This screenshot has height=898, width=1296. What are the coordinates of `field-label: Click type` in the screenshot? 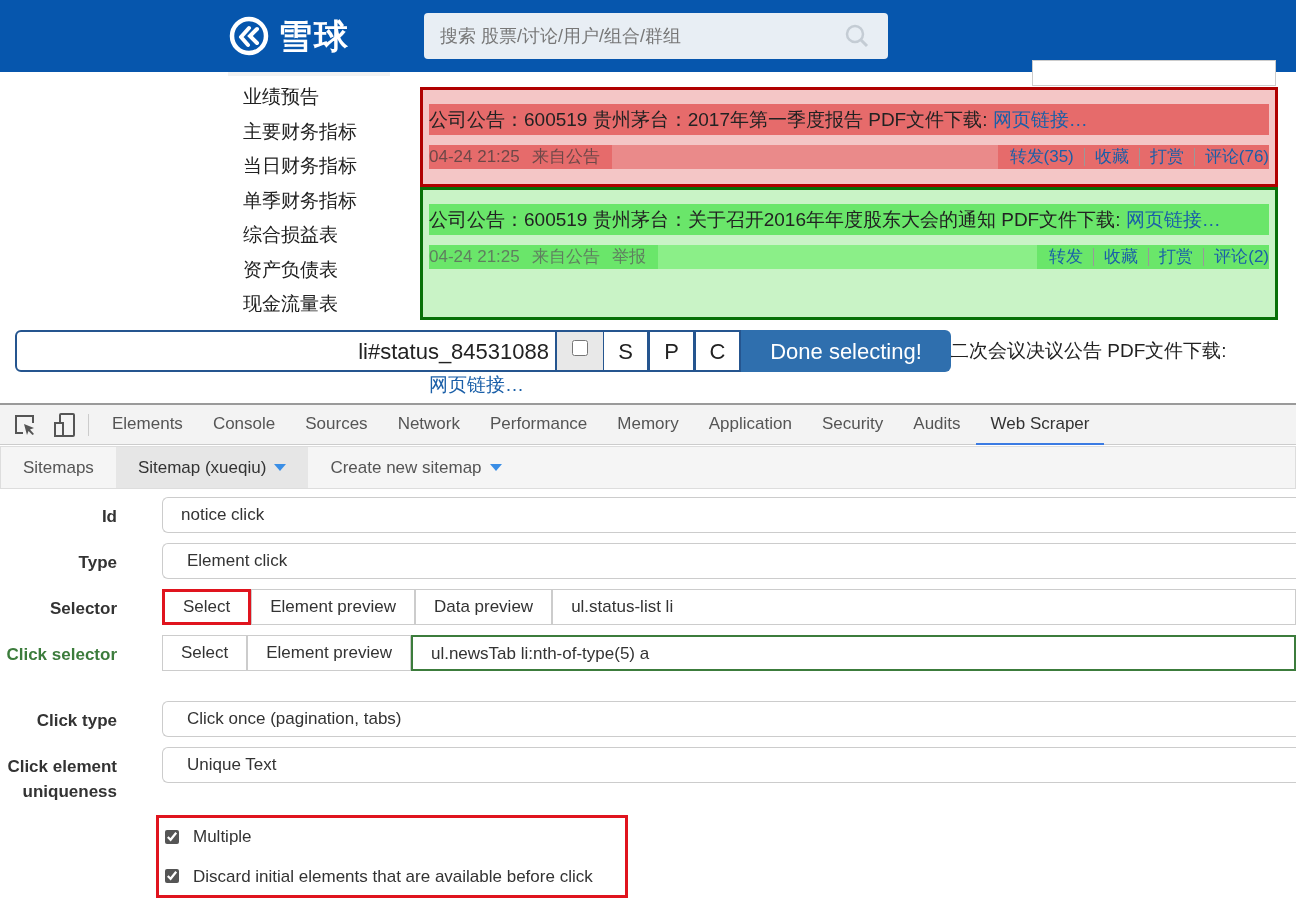 It's located at (76, 721).